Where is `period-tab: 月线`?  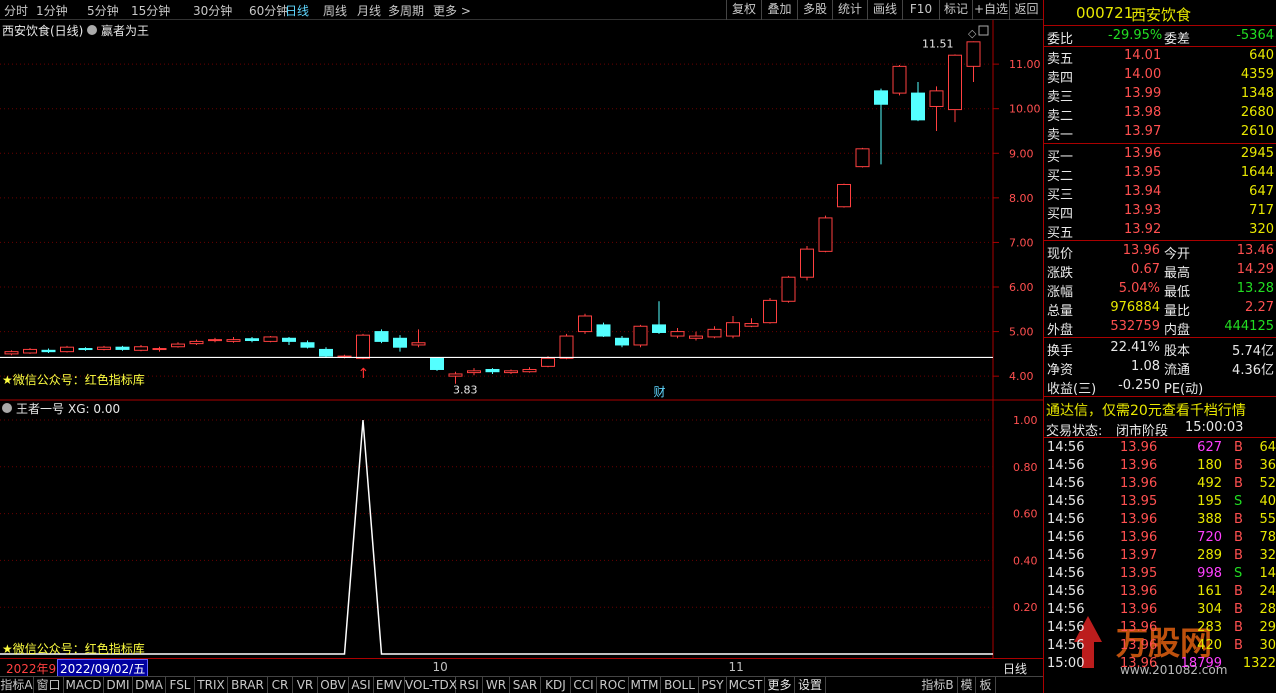 period-tab: 月线 is located at coordinates (369, 10).